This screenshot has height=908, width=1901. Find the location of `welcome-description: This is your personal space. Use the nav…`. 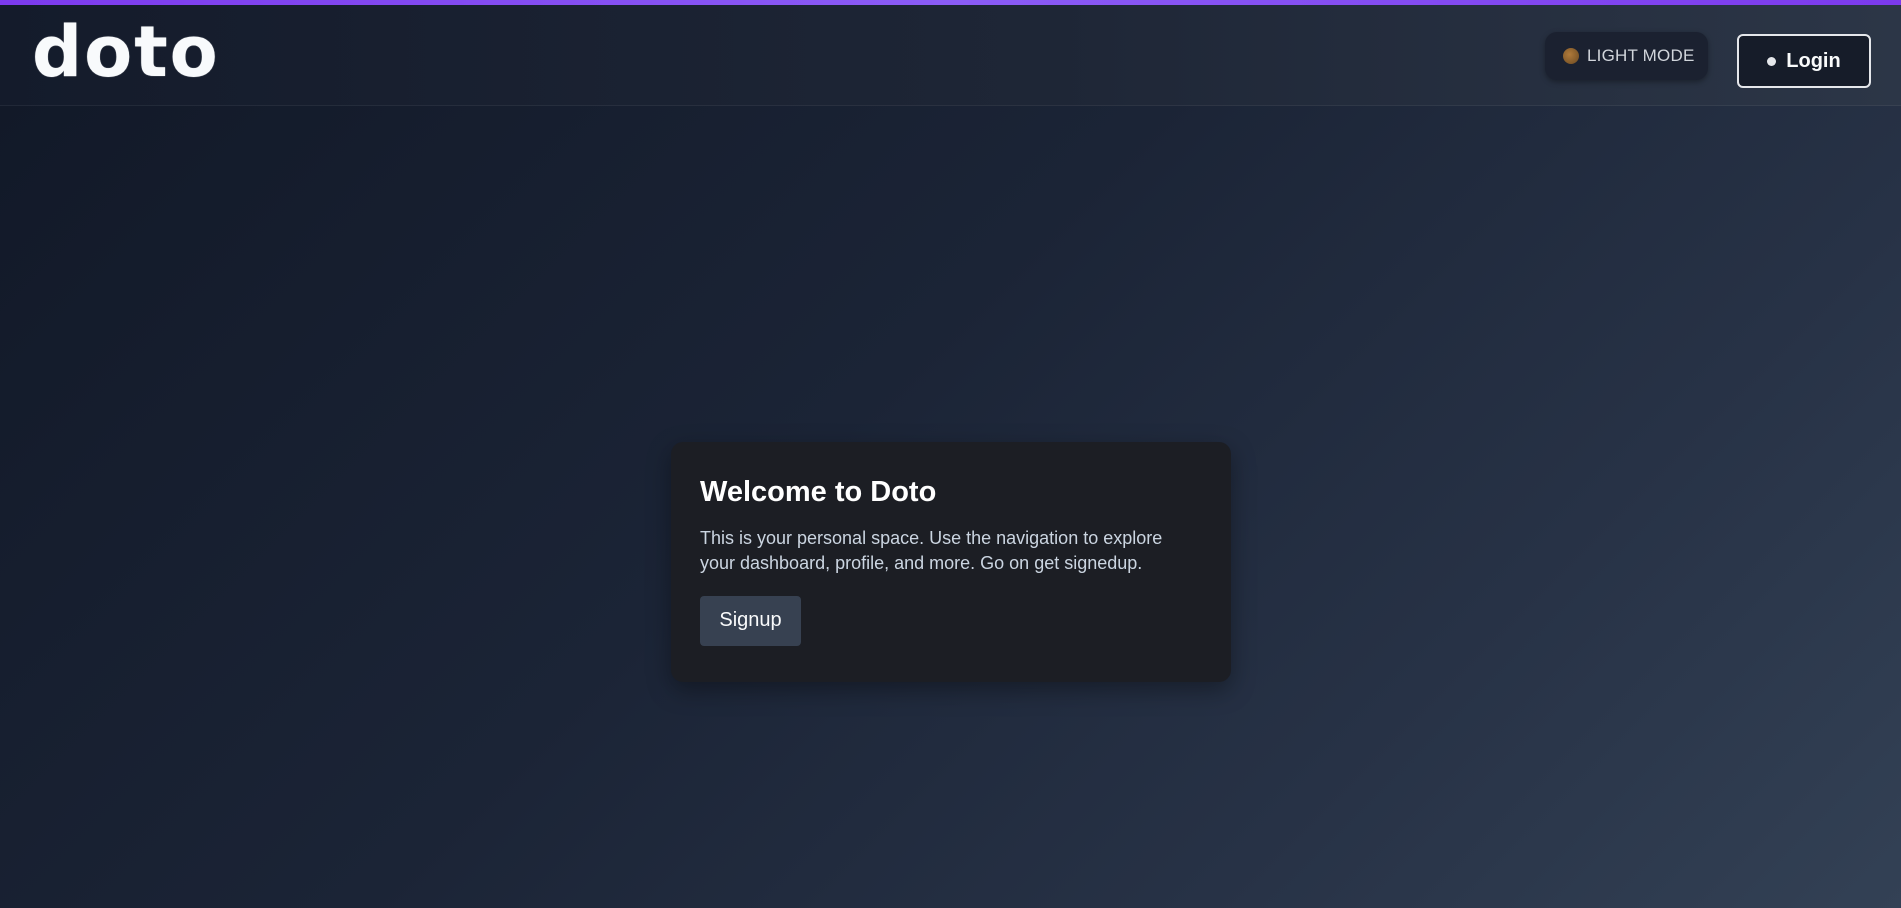

welcome-description: This is your personal space. Use the nav… is located at coordinates (931, 550).